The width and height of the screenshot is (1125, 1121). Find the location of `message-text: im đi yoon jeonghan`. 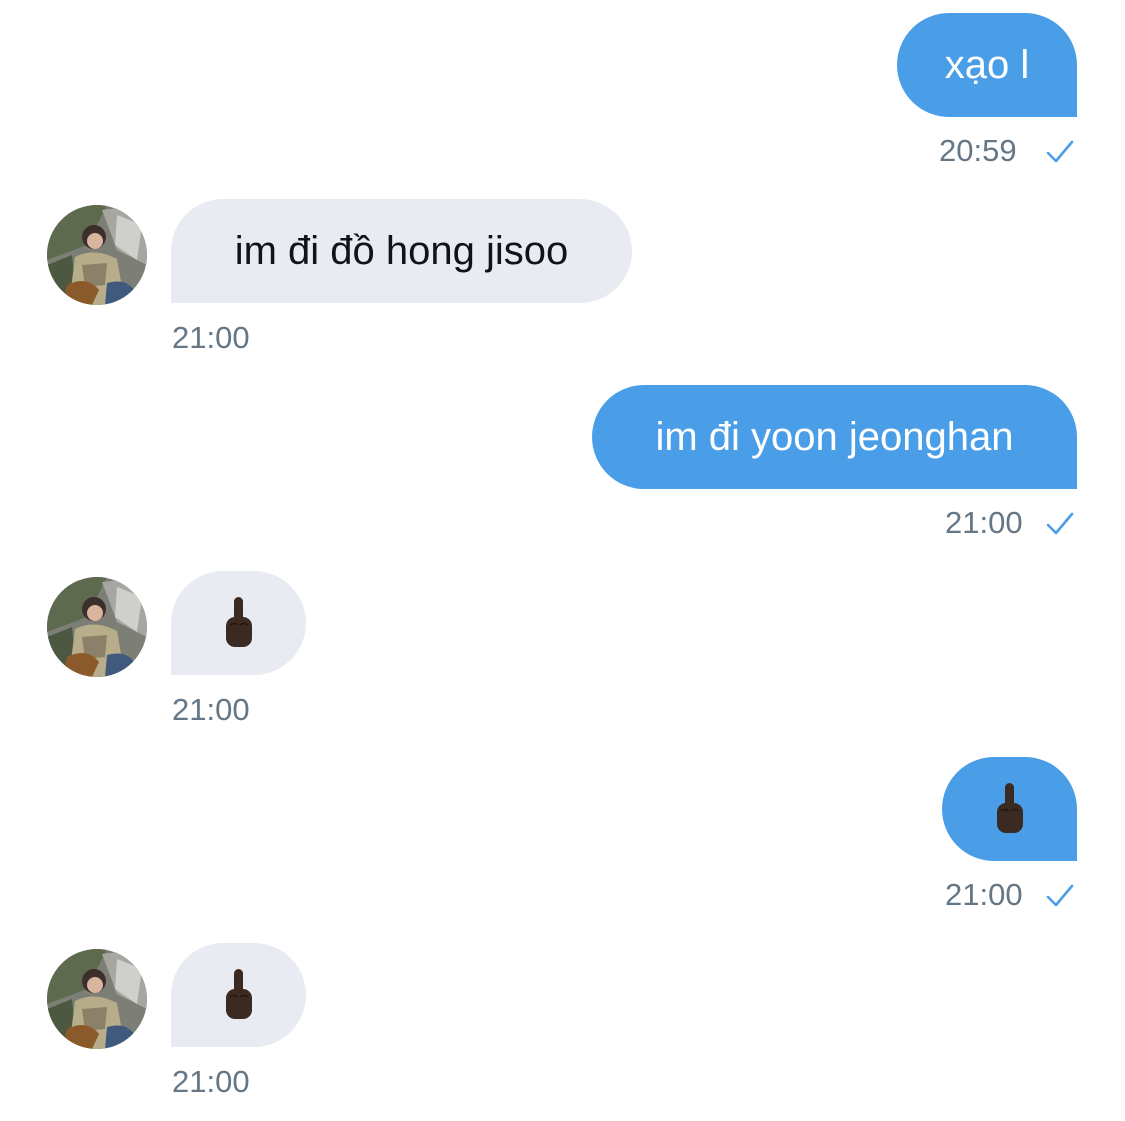

message-text: im đi yoon jeonghan is located at coordinates (834, 437).